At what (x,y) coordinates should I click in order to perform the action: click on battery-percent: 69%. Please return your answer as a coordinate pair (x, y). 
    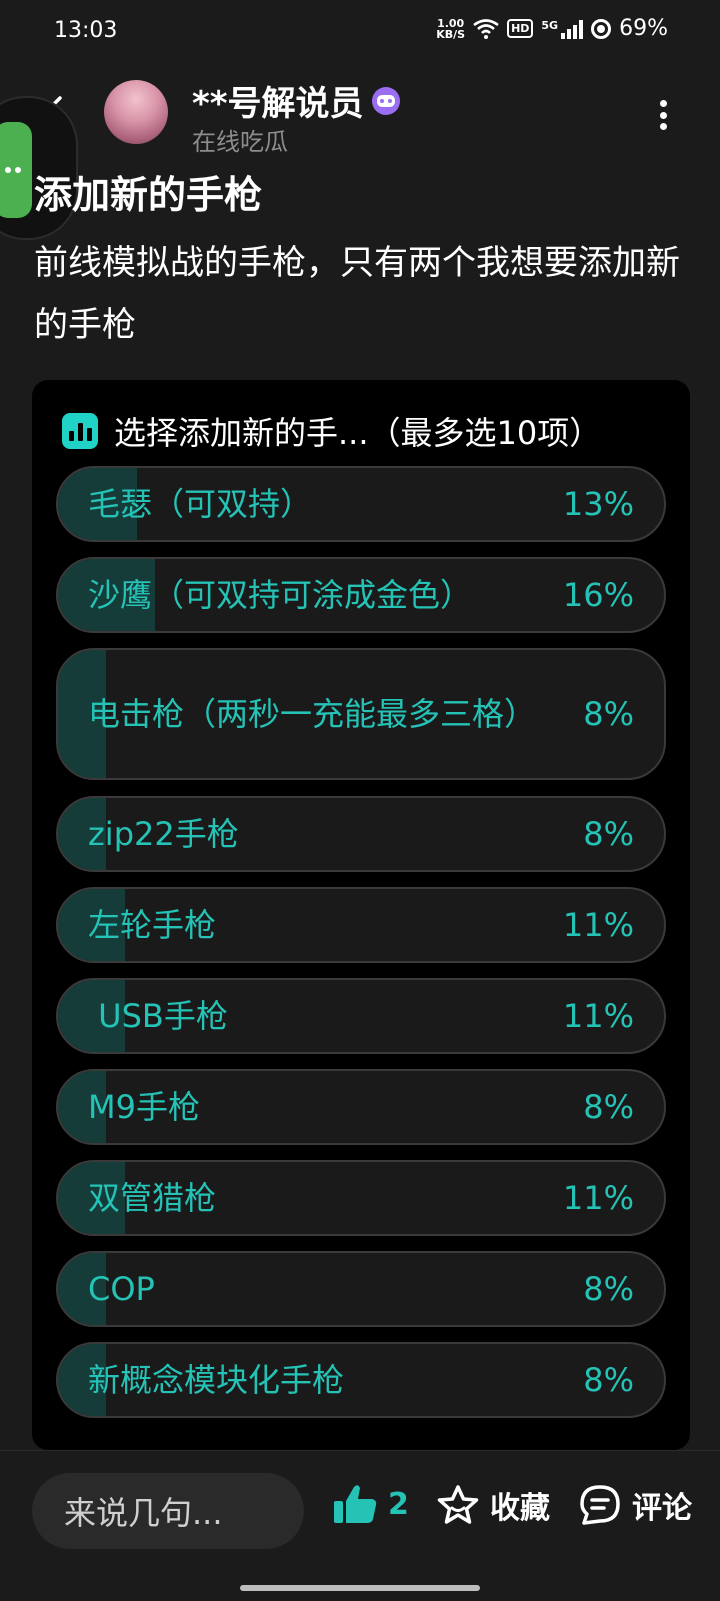
    Looking at the image, I should click on (643, 28).